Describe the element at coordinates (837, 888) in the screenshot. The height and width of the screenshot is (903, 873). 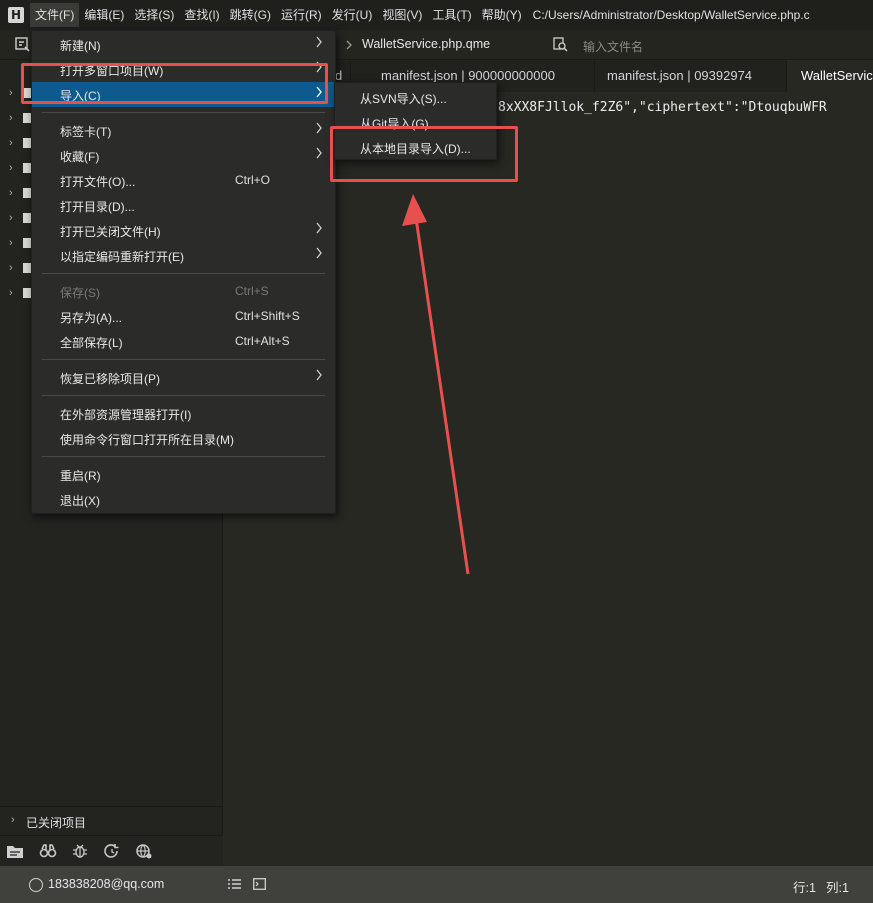
I see `status-column: 列:1` at that location.